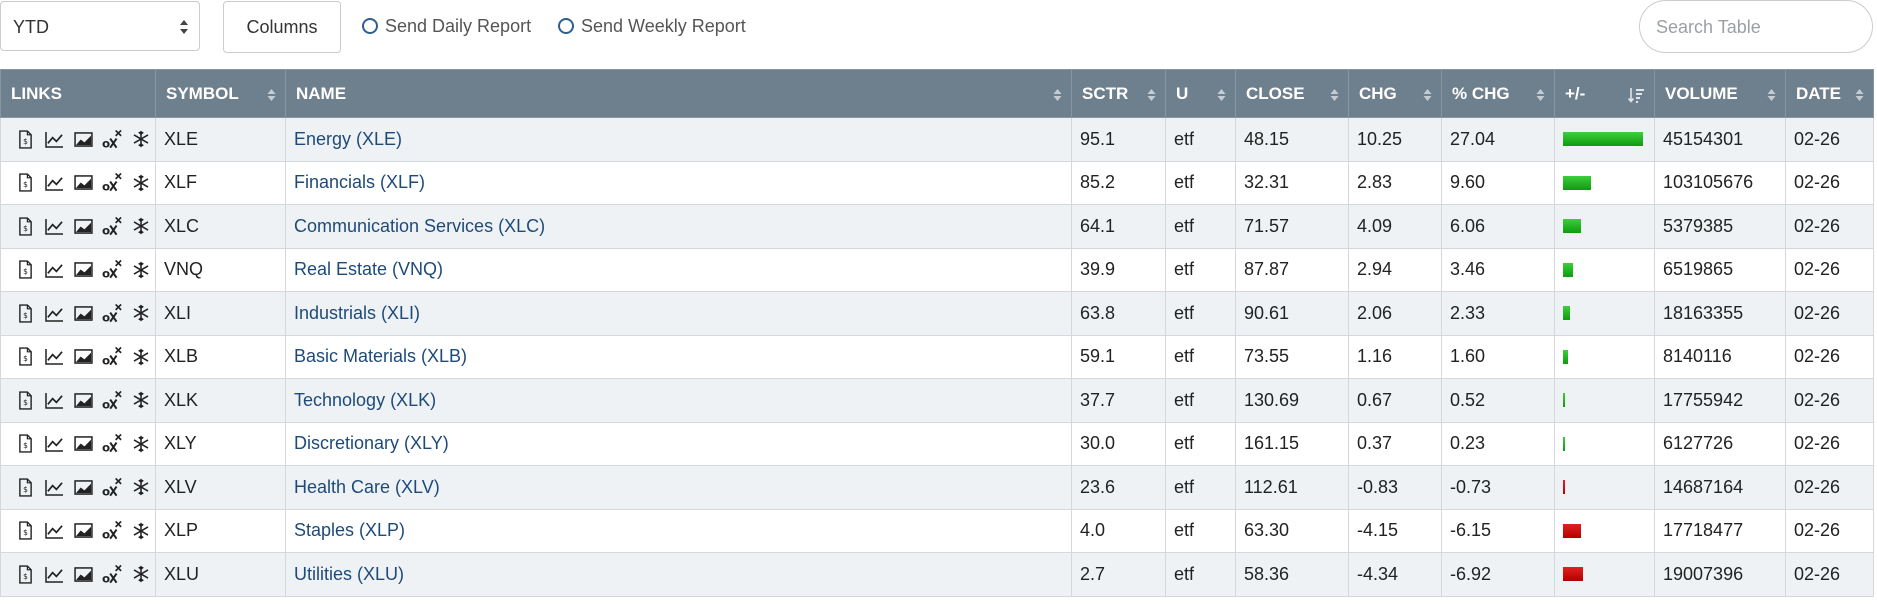  I want to click on column-header-symbol: SYMBOL, so click(220, 93).